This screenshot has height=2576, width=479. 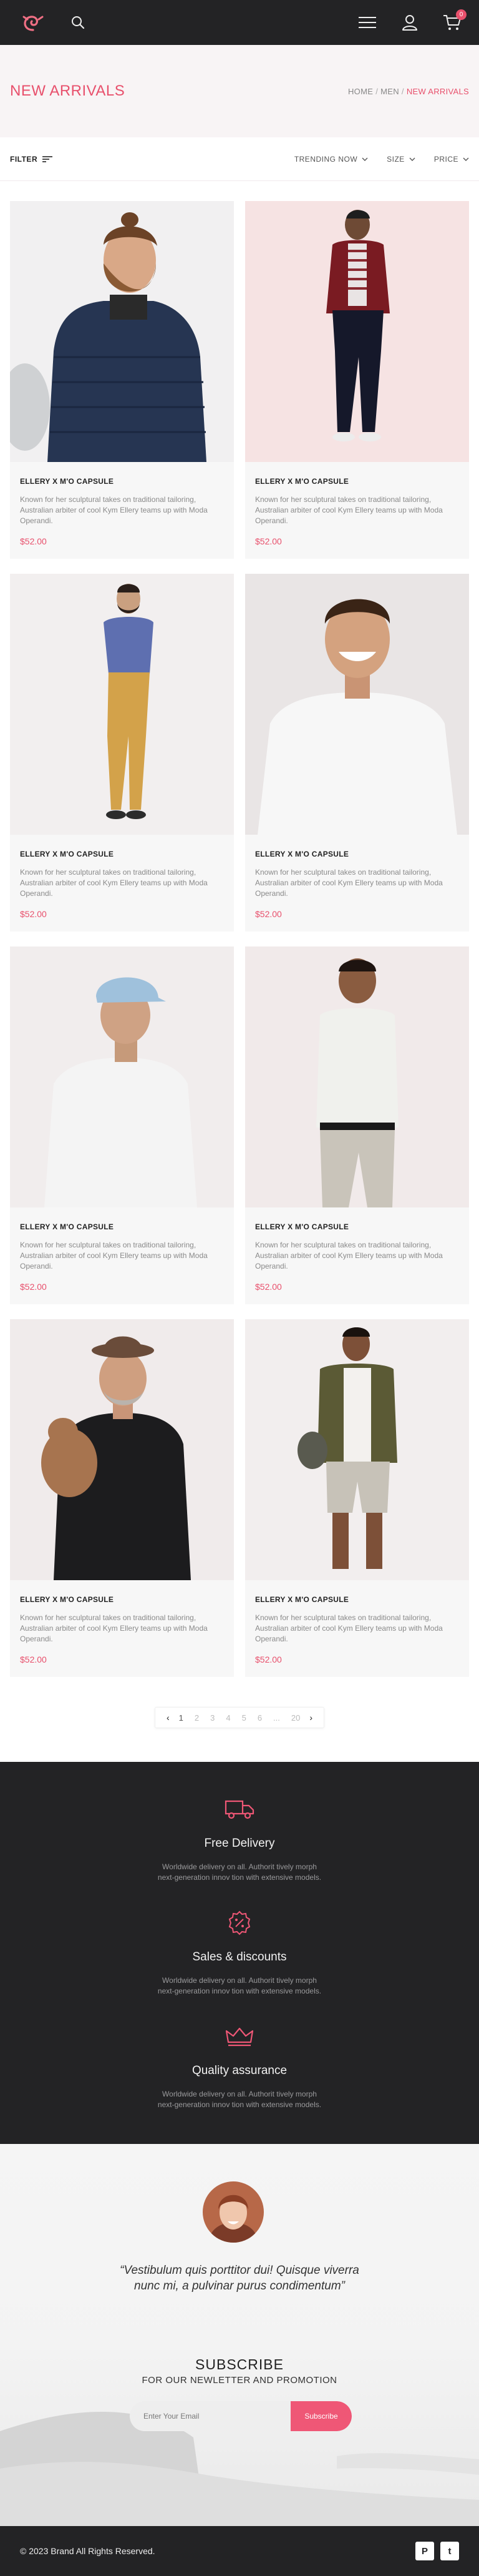 What do you see at coordinates (228, 1718) in the screenshot?
I see `page-button-4: 4` at bounding box center [228, 1718].